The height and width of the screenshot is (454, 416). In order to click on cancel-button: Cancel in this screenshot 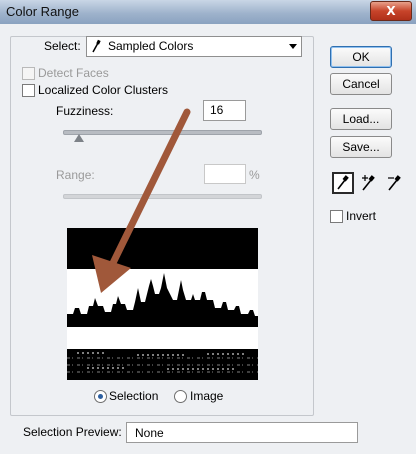, I will do `click(361, 84)`.